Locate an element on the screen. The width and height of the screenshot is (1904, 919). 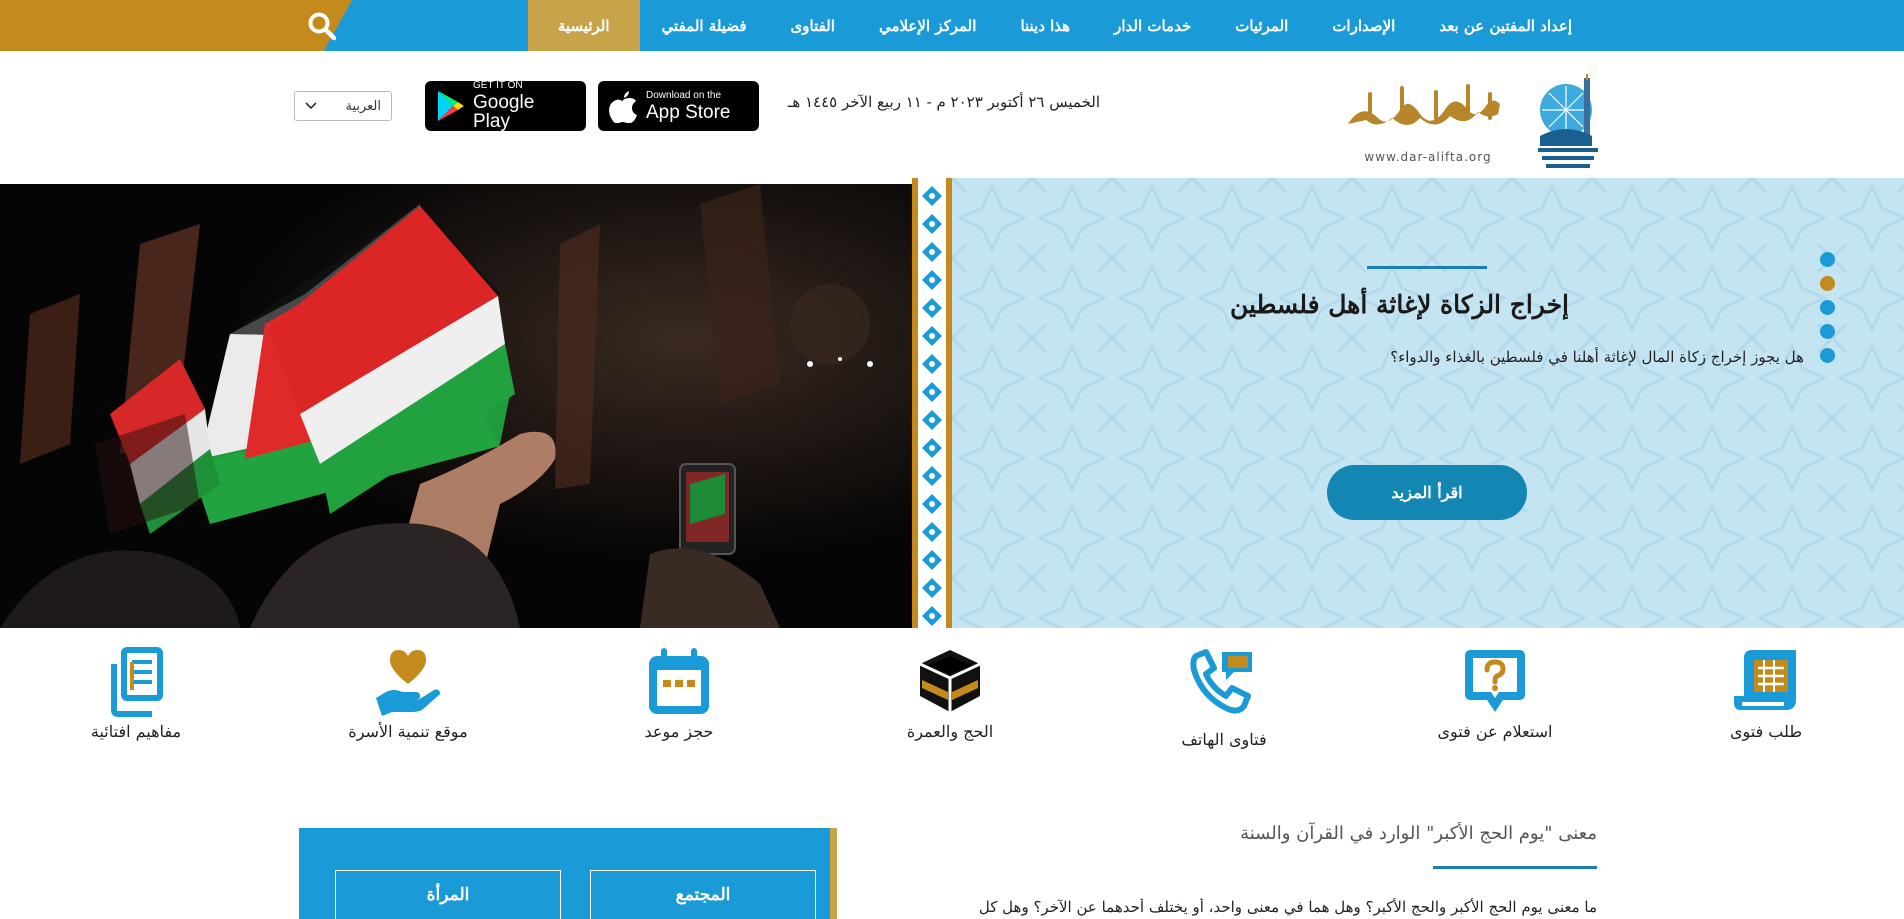
question-bubble-icon is located at coordinates (1495, 681).